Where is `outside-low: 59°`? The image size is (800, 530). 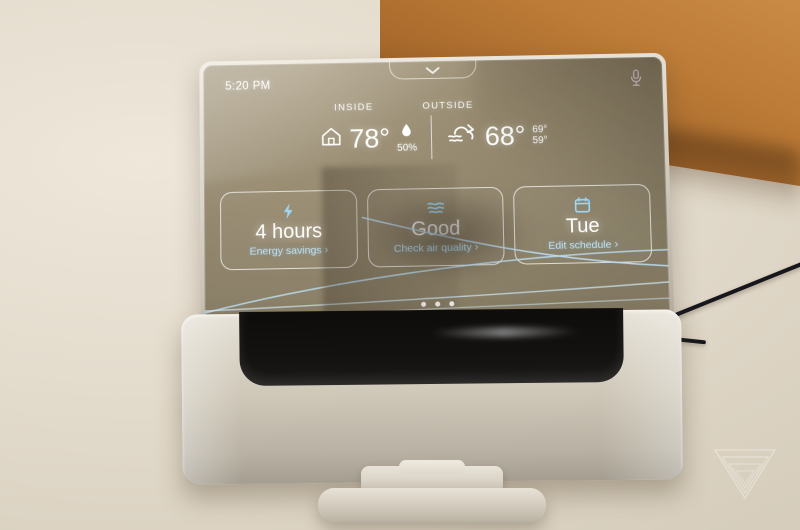
outside-low: 59° is located at coordinates (540, 141).